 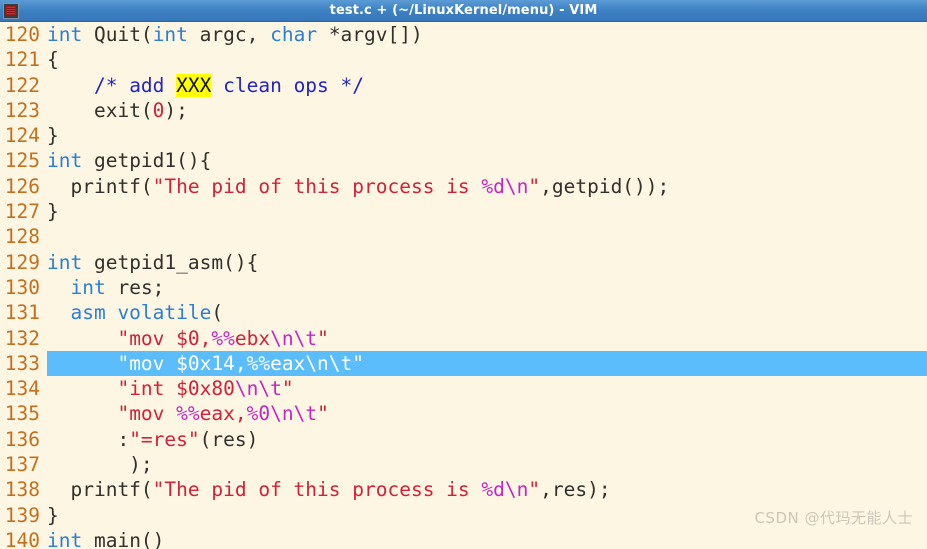 What do you see at coordinates (23, 389) in the screenshot?
I see `line-number: 134` at bounding box center [23, 389].